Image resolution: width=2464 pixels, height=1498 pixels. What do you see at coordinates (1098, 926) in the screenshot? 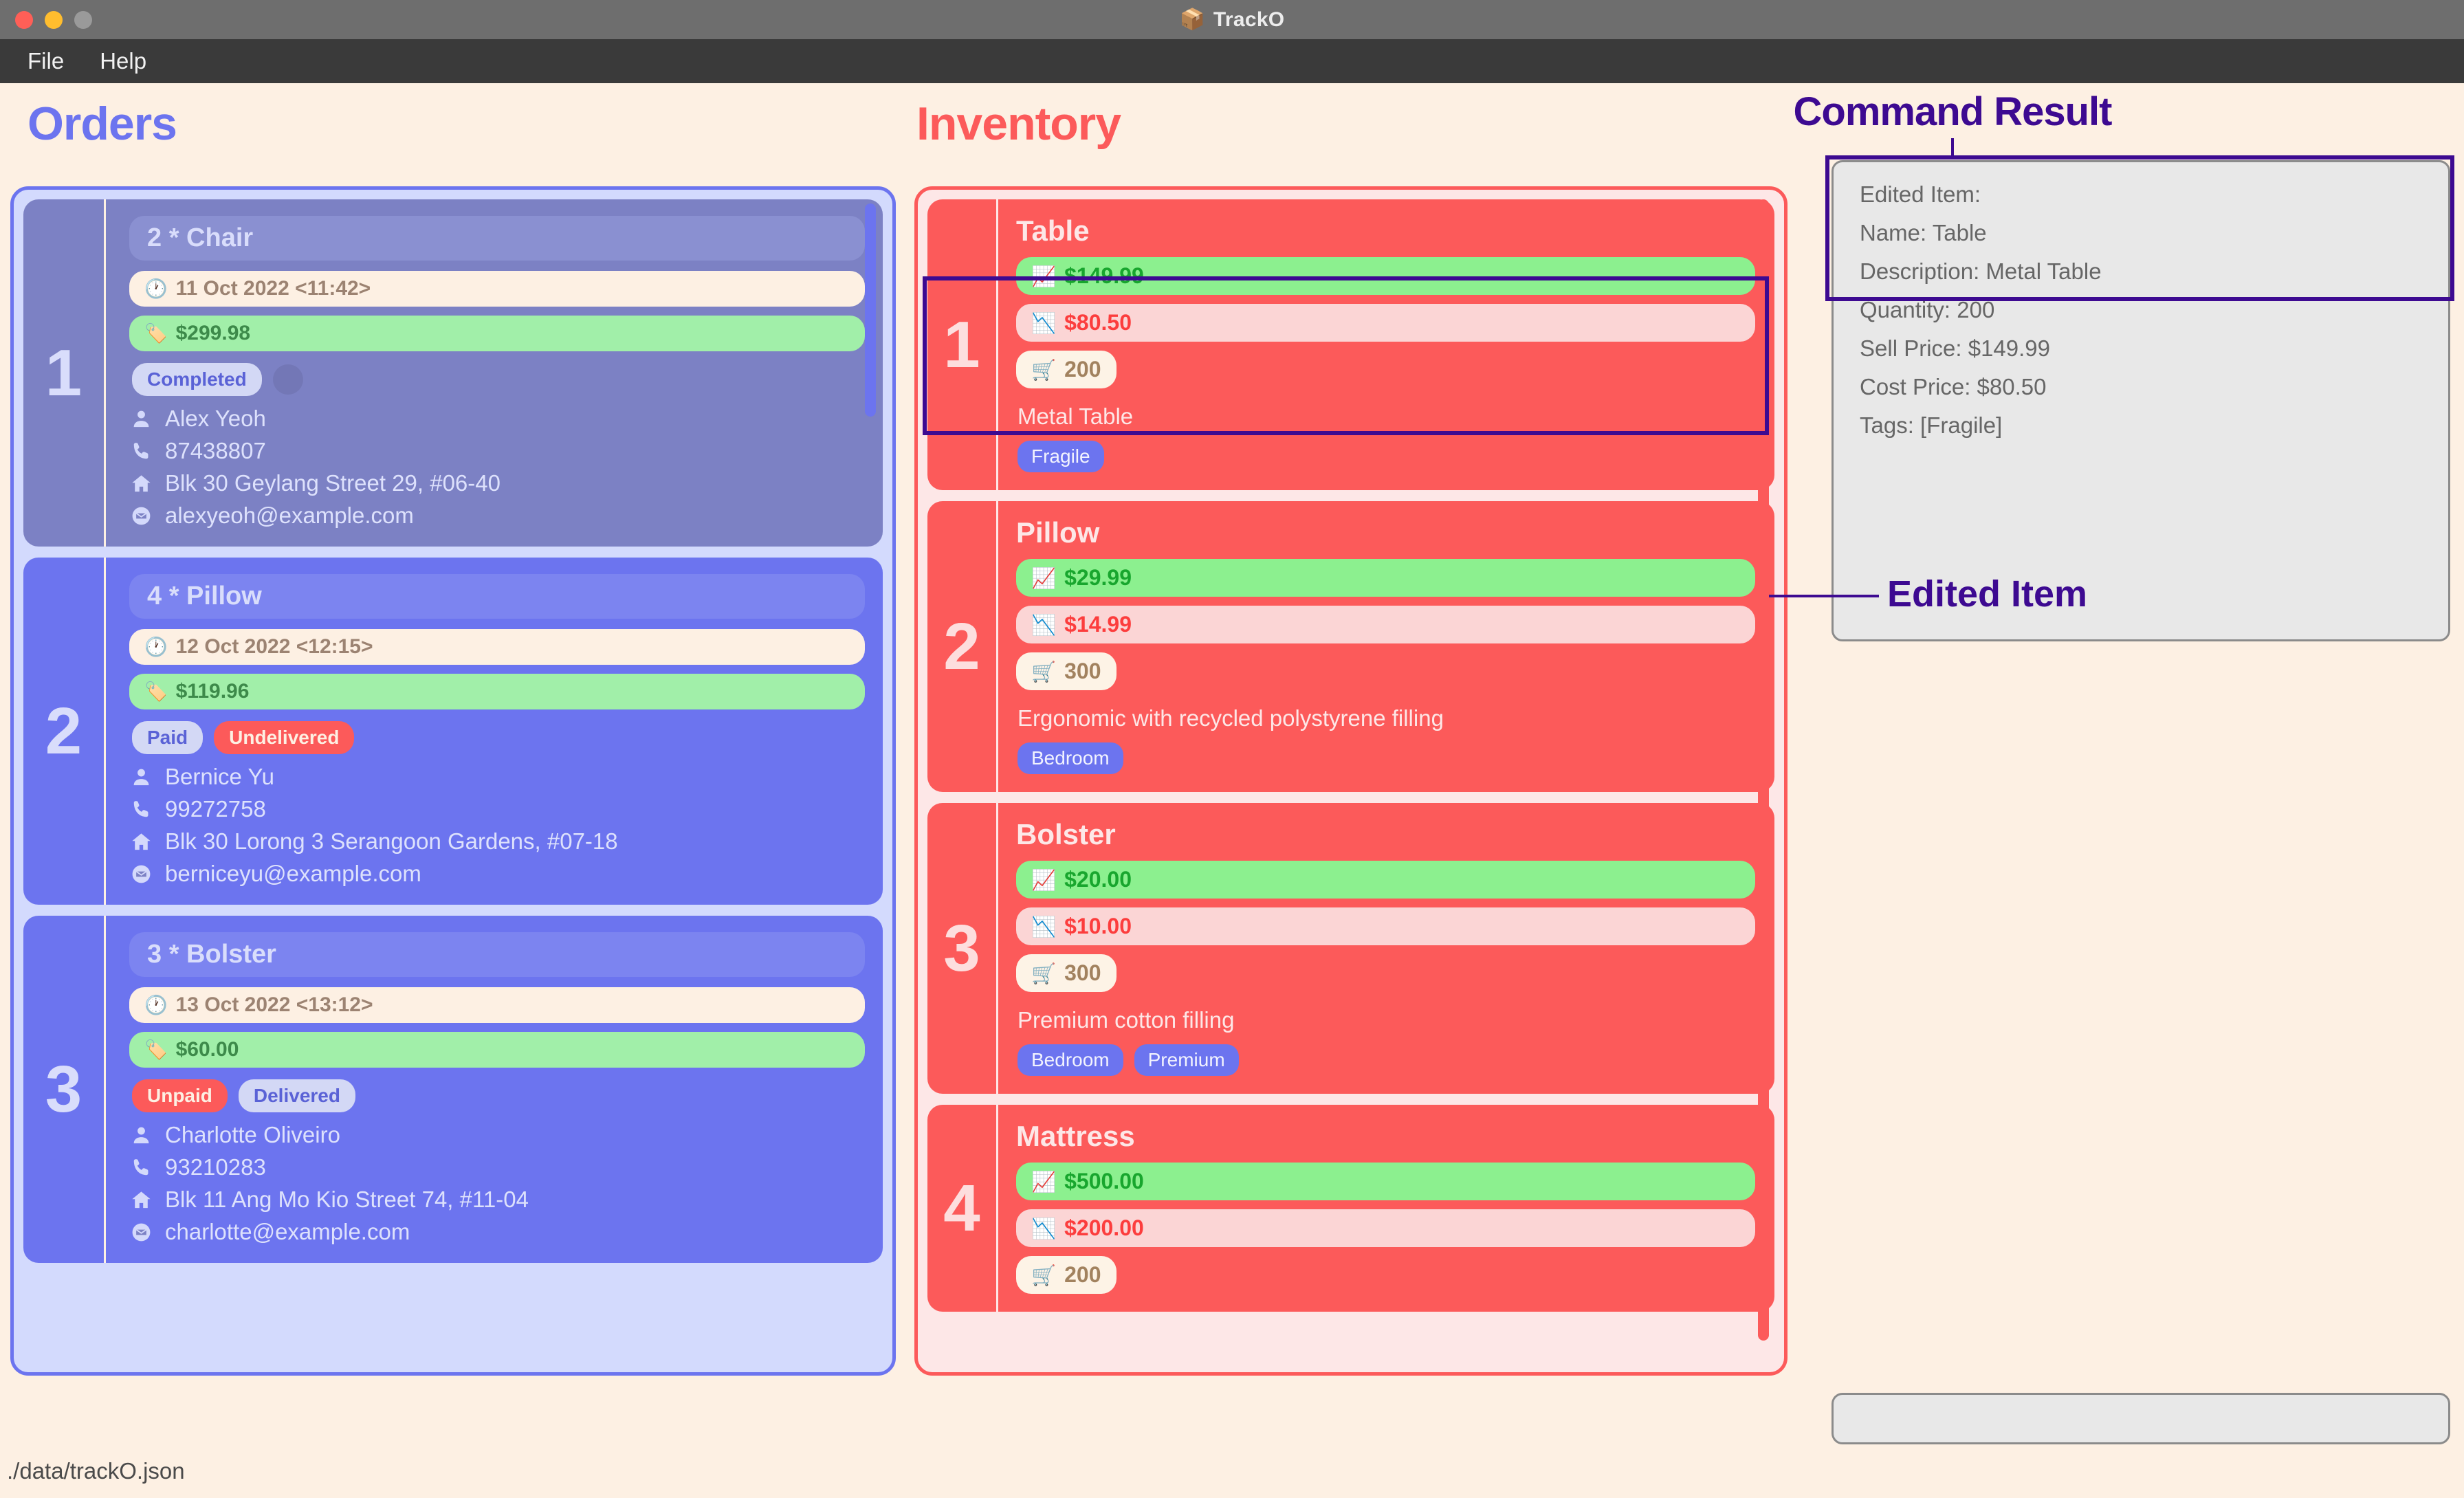
I see `cost-price-value: $10.00` at bounding box center [1098, 926].